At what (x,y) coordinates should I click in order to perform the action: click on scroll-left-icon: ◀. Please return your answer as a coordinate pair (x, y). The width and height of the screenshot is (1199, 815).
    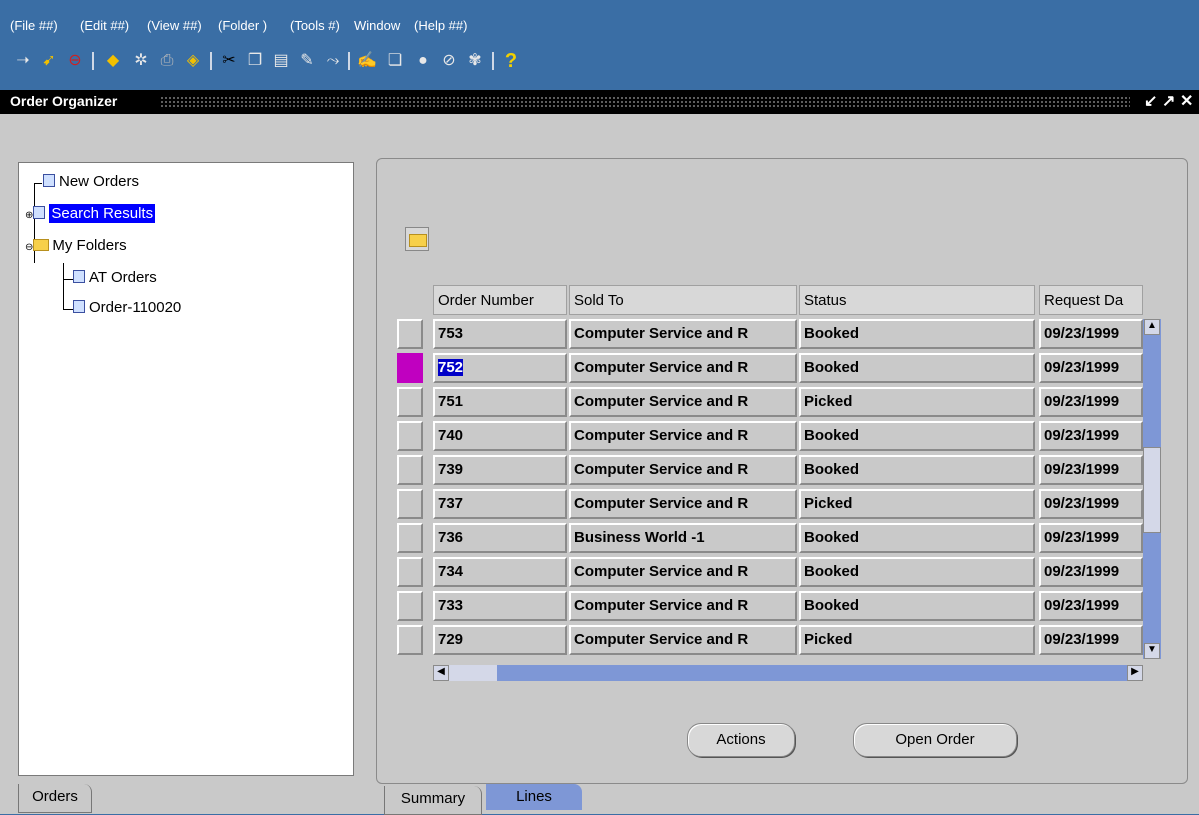
    Looking at the image, I should click on (441, 673).